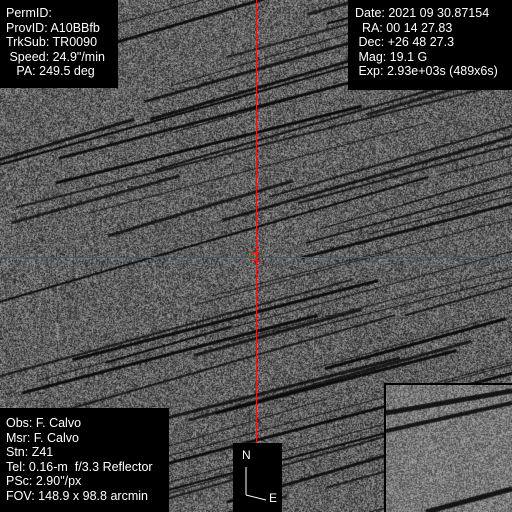 The height and width of the screenshot is (512, 512). Describe the element at coordinates (29, 13) in the screenshot. I see `perm-id-line: PermID:` at that location.